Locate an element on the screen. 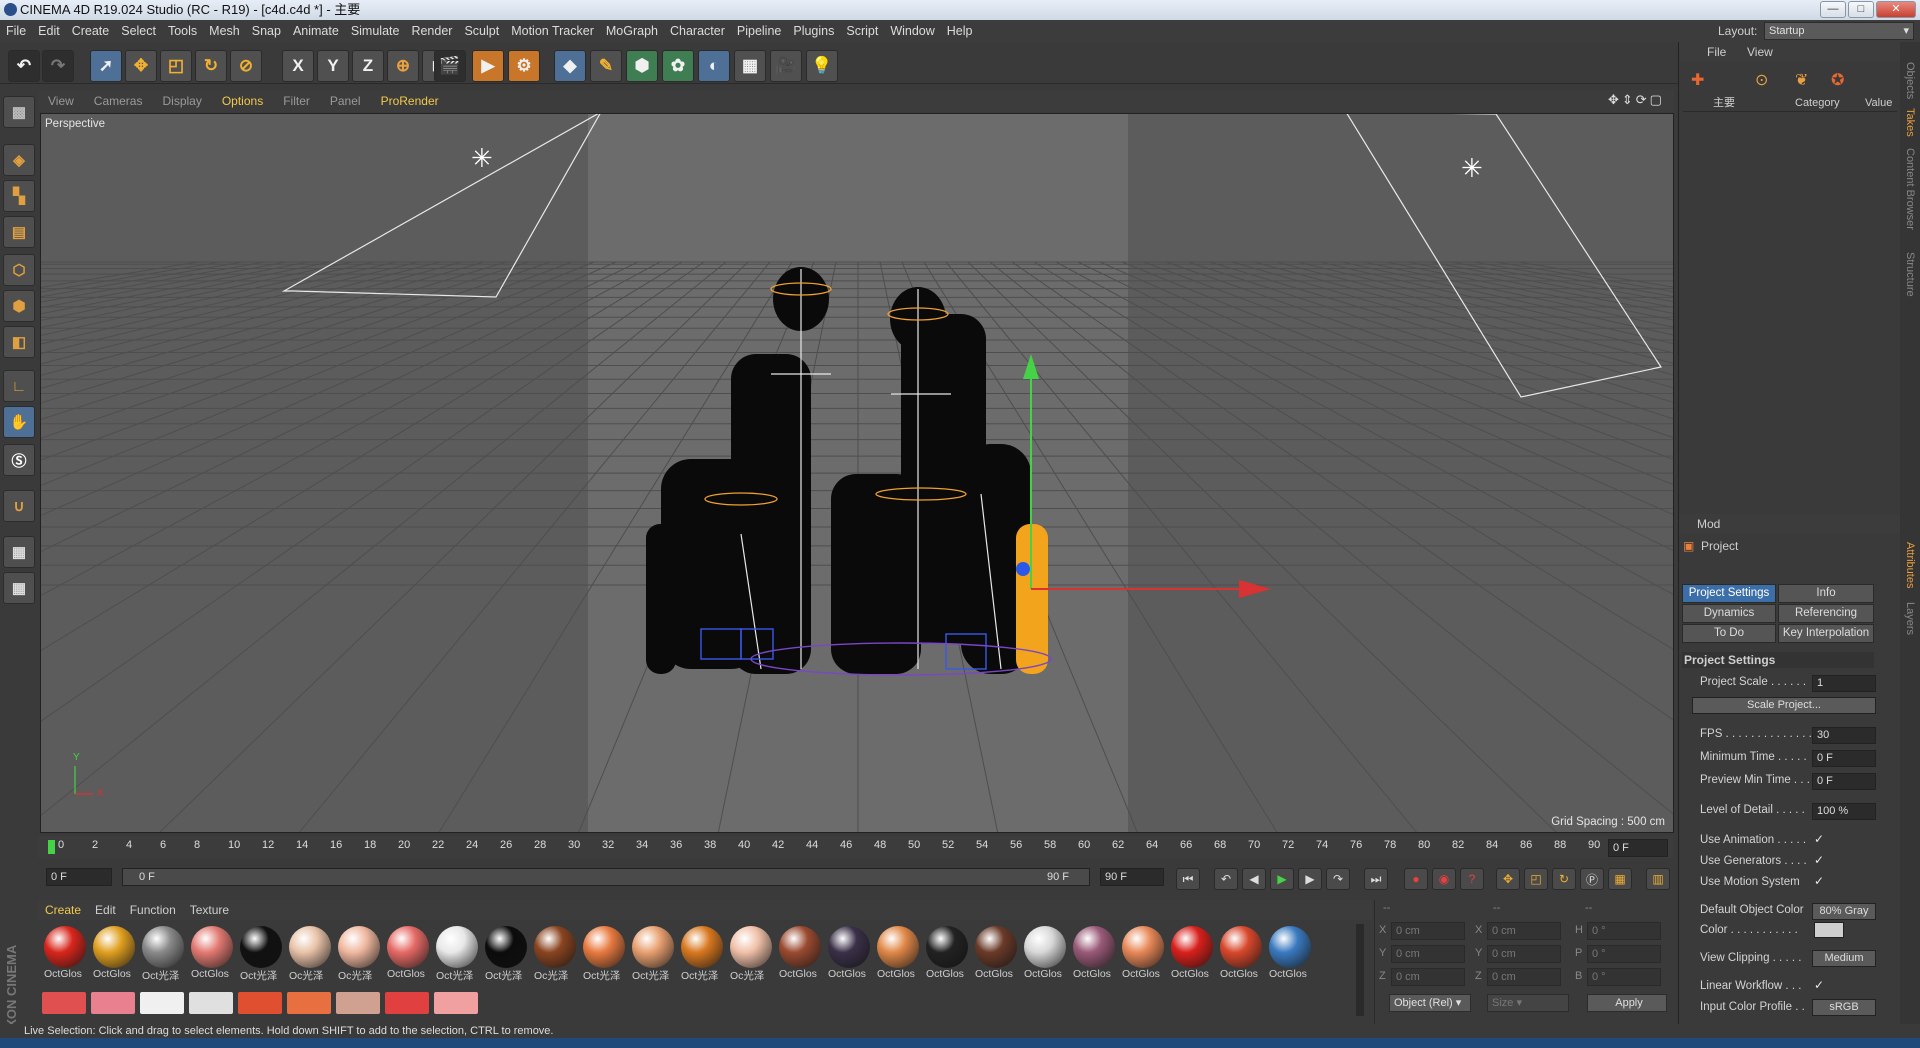 The width and height of the screenshot is (1920, 1048). tab-to-do: To Do is located at coordinates (1729, 633).